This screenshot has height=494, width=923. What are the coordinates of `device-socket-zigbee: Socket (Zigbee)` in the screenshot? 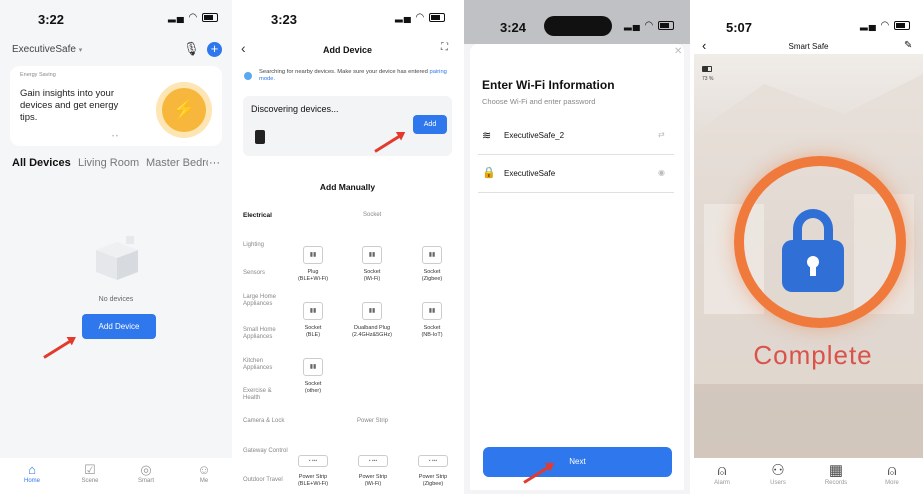 It's located at (432, 276).